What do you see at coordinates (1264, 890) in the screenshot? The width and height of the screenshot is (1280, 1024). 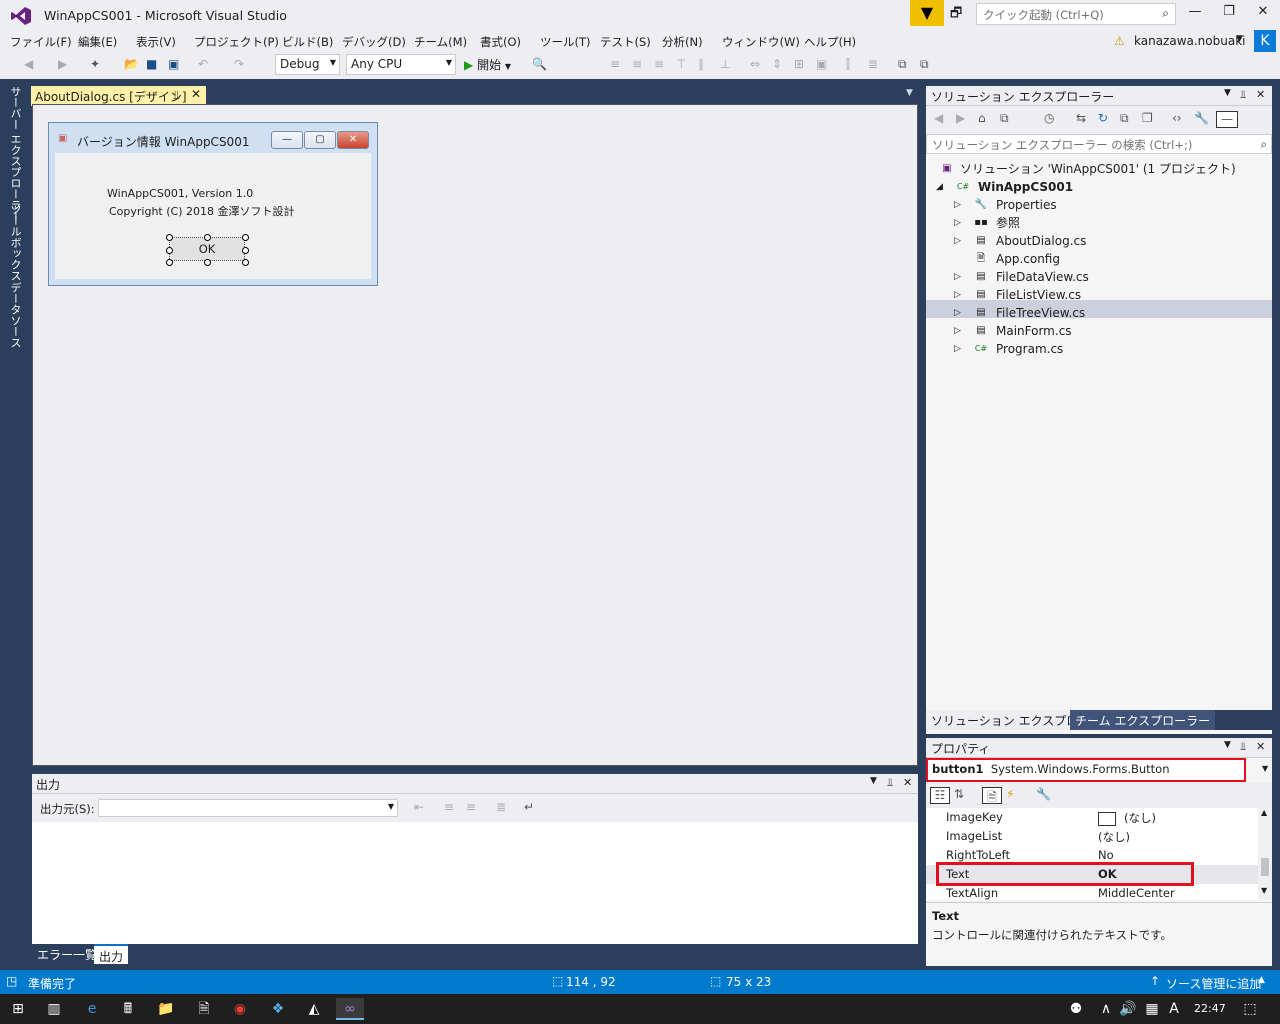 I see `scroll-down-icon: ▼` at bounding box center [1264, 890].